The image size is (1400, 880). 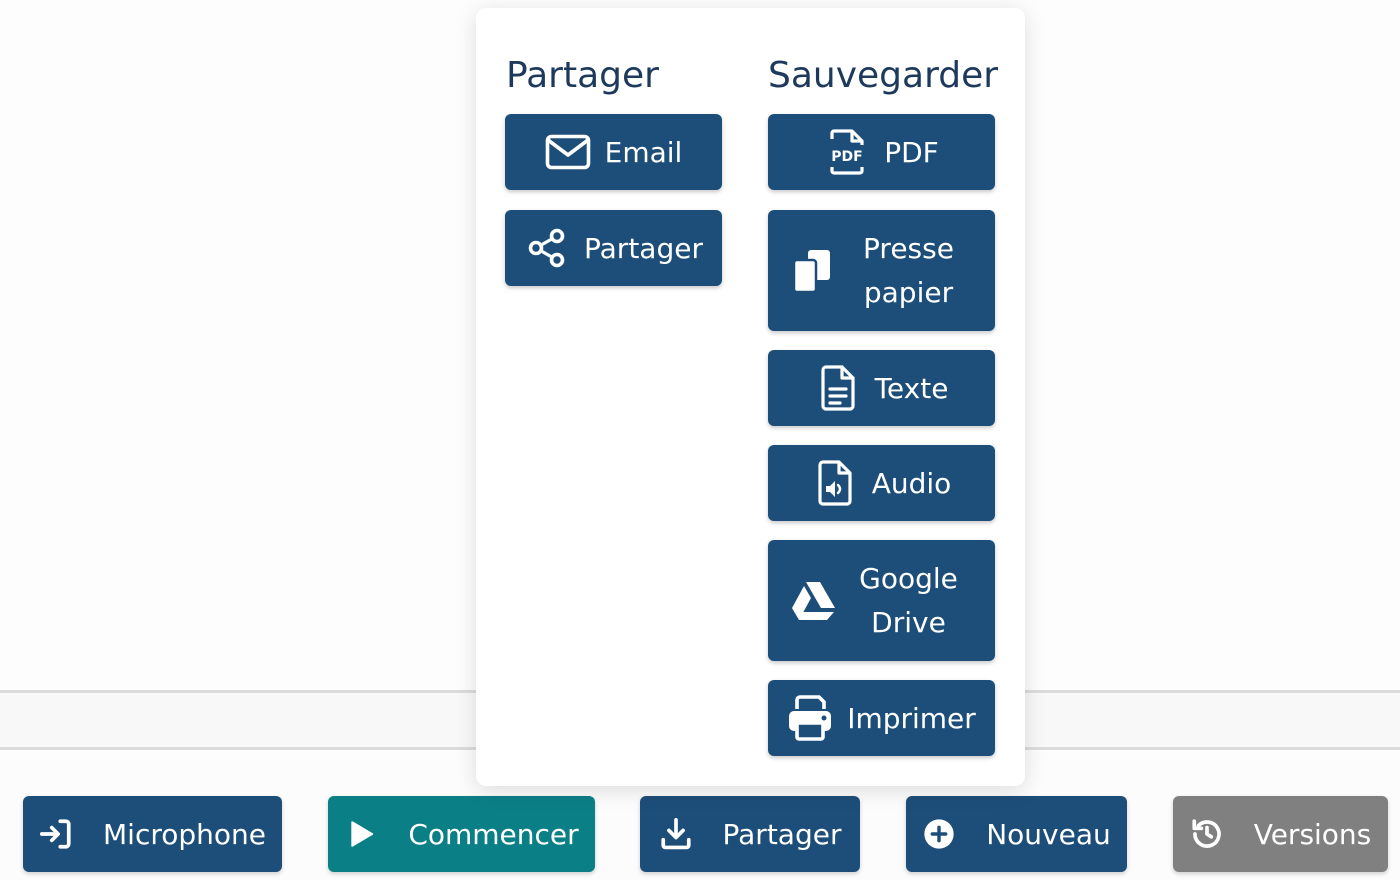 I want to click on email-button-label: Email, so click(x=643, y=152).